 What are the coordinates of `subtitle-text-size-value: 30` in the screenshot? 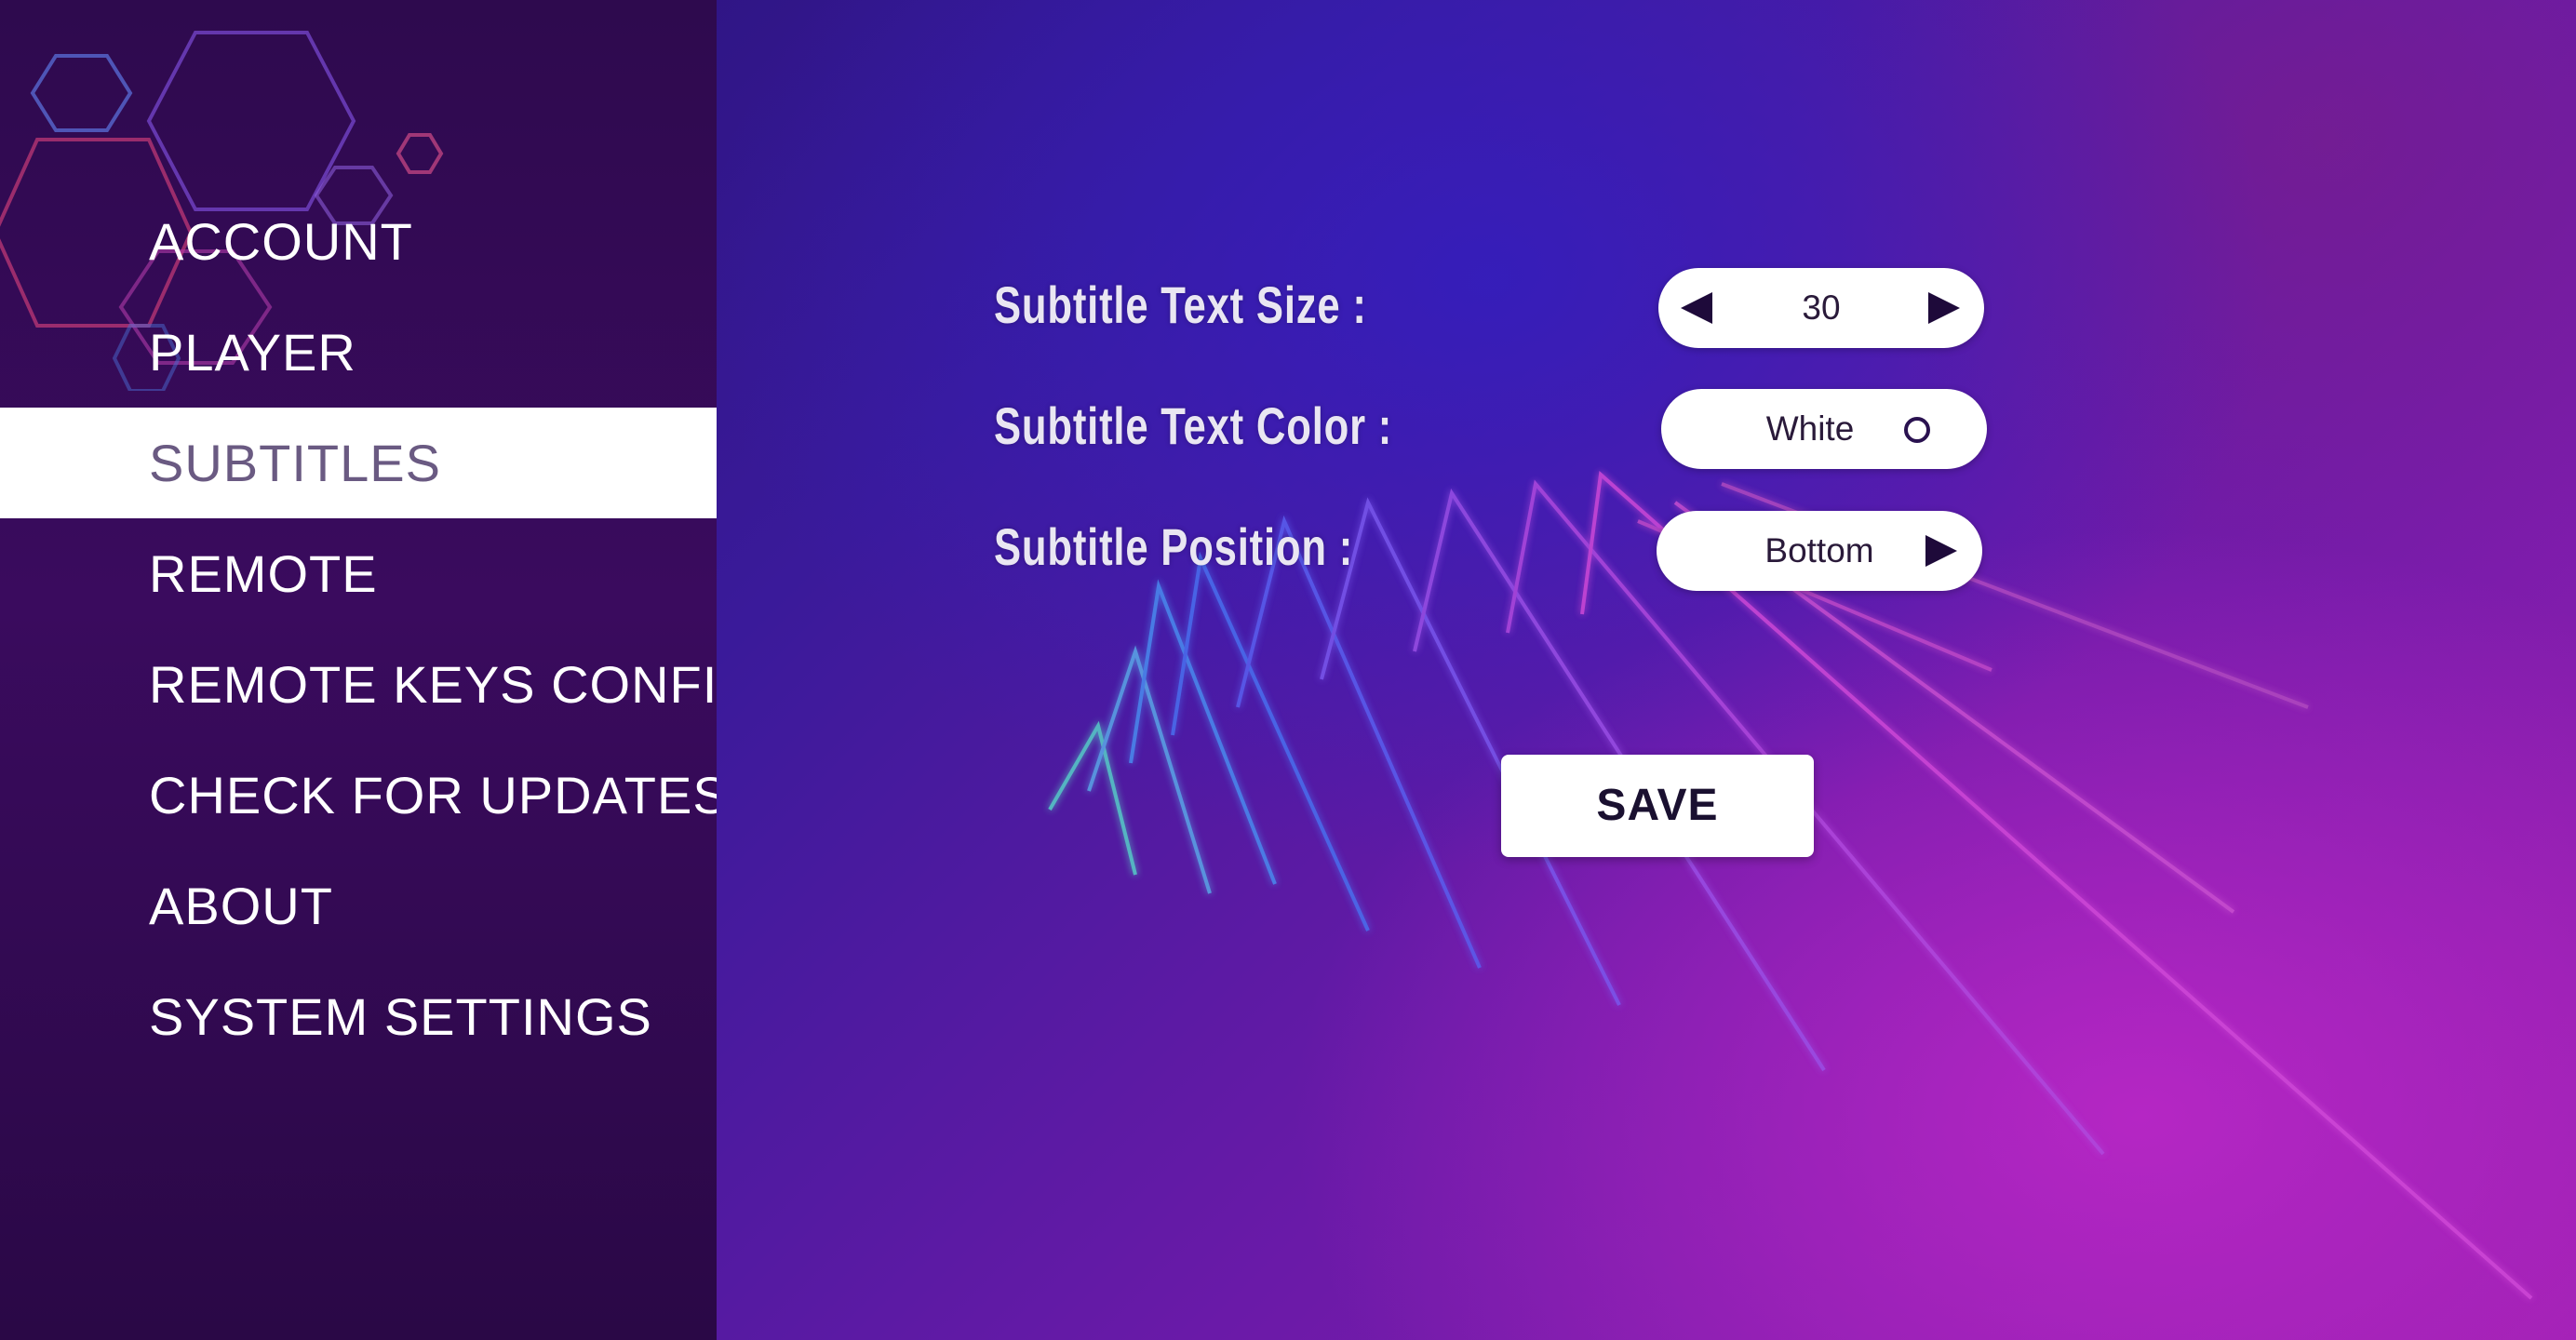 It's located at (1821, 307).